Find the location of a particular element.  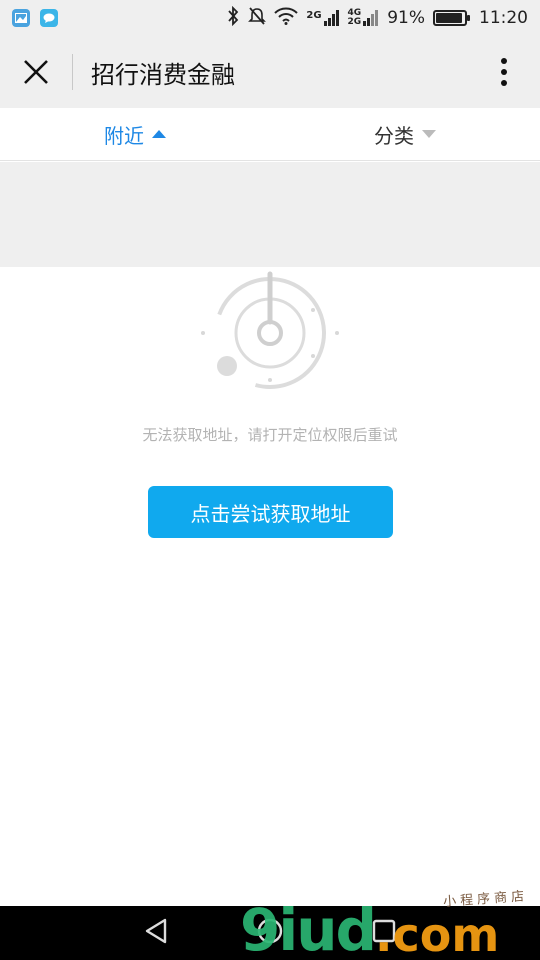

battery-percent: 91% is located at coordinates (406, 18).